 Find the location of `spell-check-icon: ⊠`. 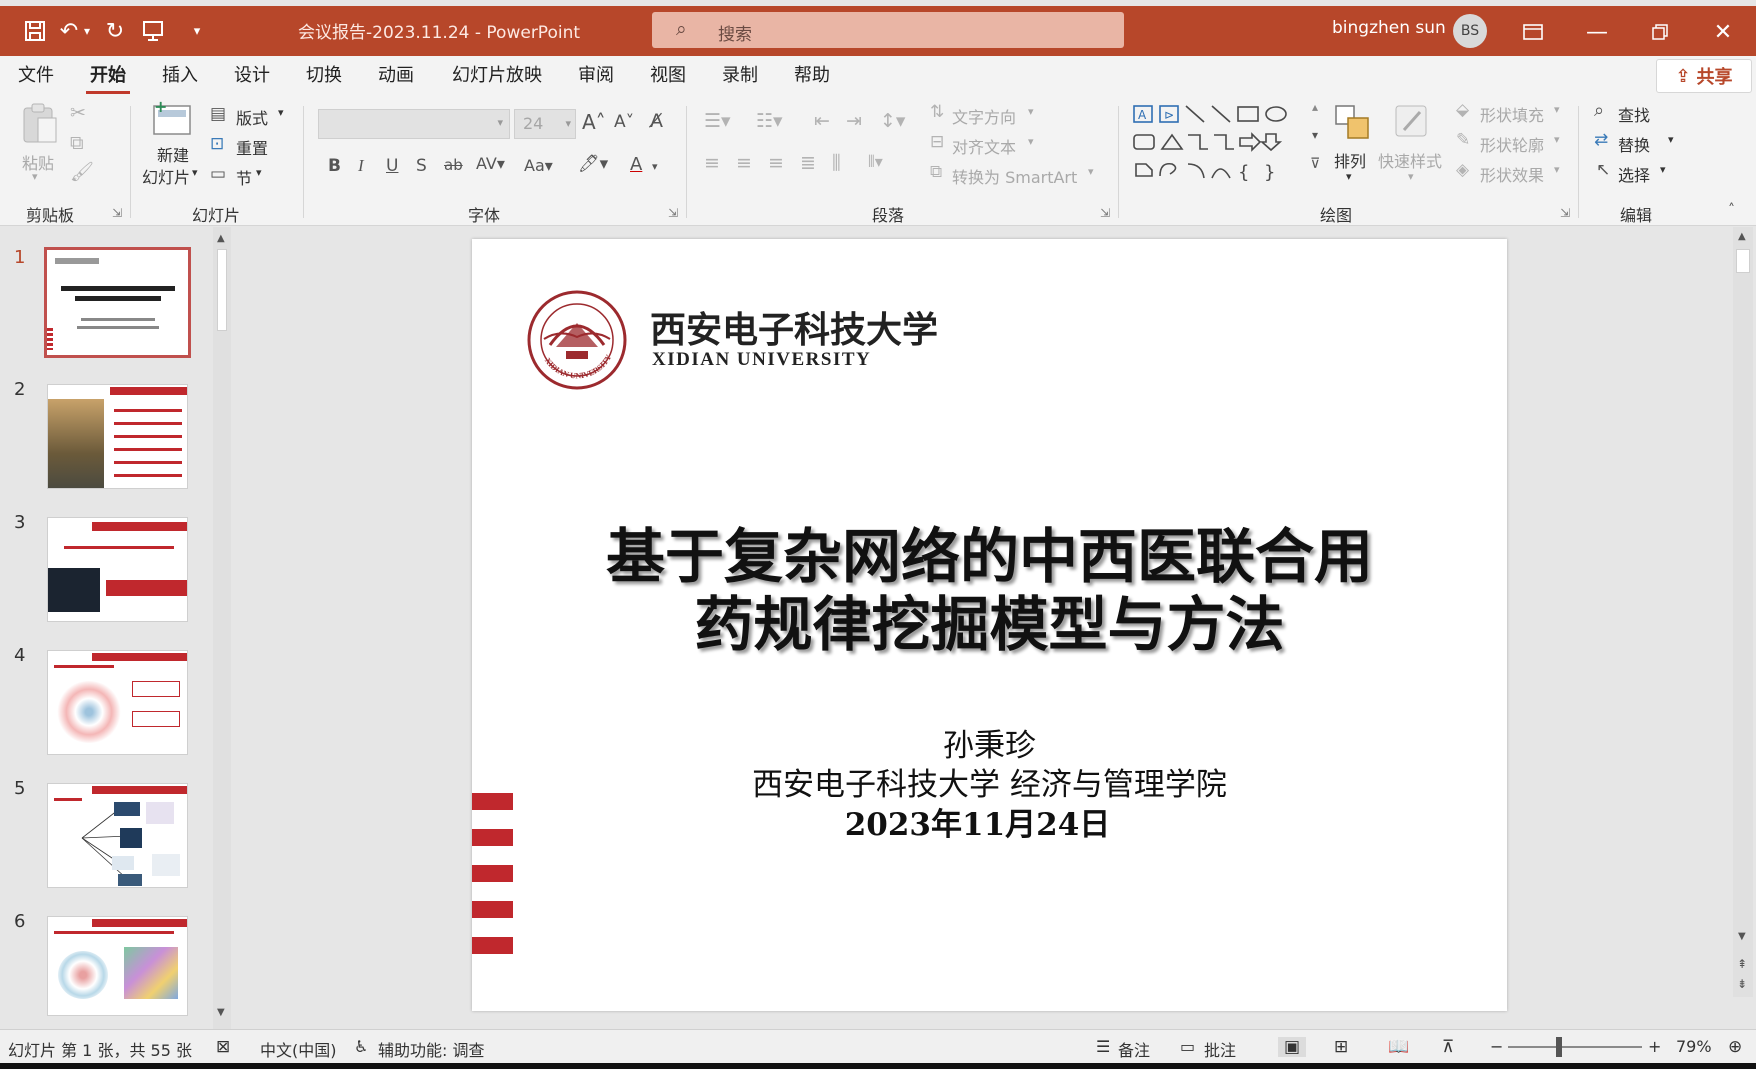

spell-check-icon: ⊠ is located at coordinates (223, 1047).